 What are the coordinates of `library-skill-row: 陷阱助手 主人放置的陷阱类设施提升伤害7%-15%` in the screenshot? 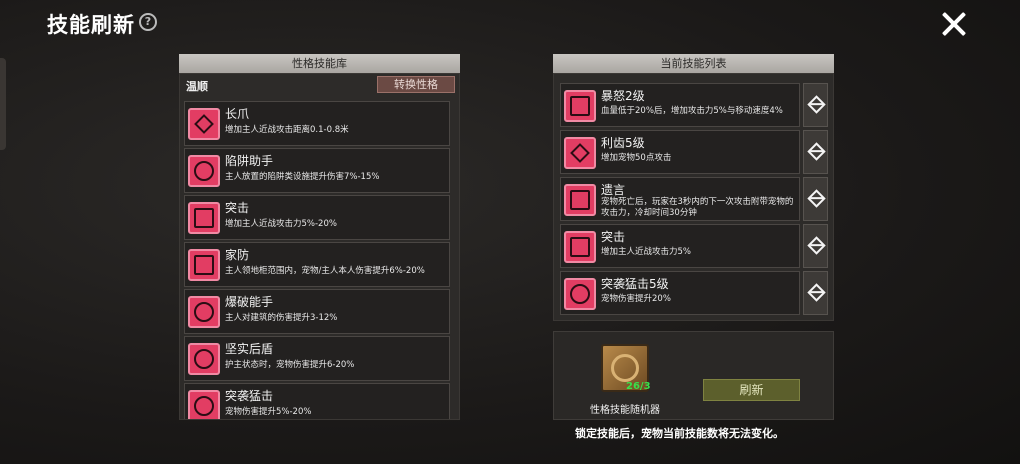 It's located at (317, 170).